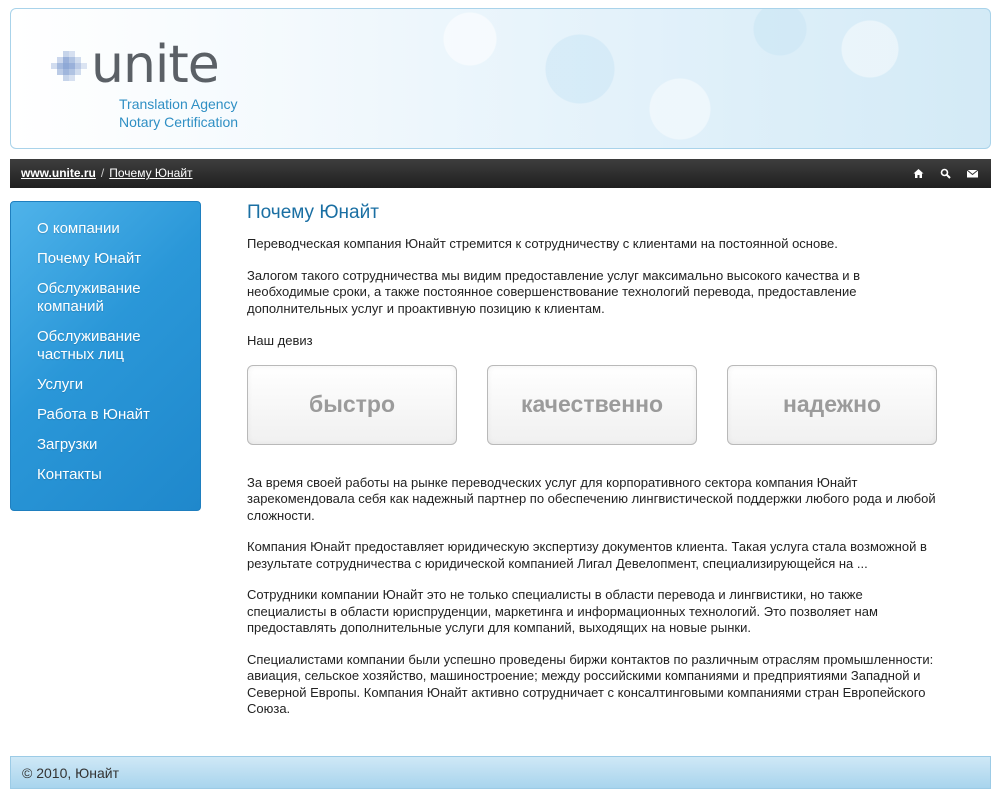 The image size is (1000, 800). Describe the element at coordinates (107, 173) in the screenshot. I see `breadcrumb: www.unite.ru / Почему Юнайт` at that location.